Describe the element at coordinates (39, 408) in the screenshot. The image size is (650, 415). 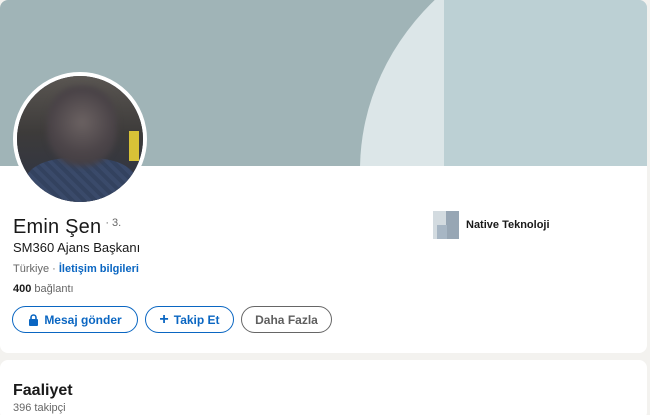
I see `follower-count: 396 takipçi` at that location.